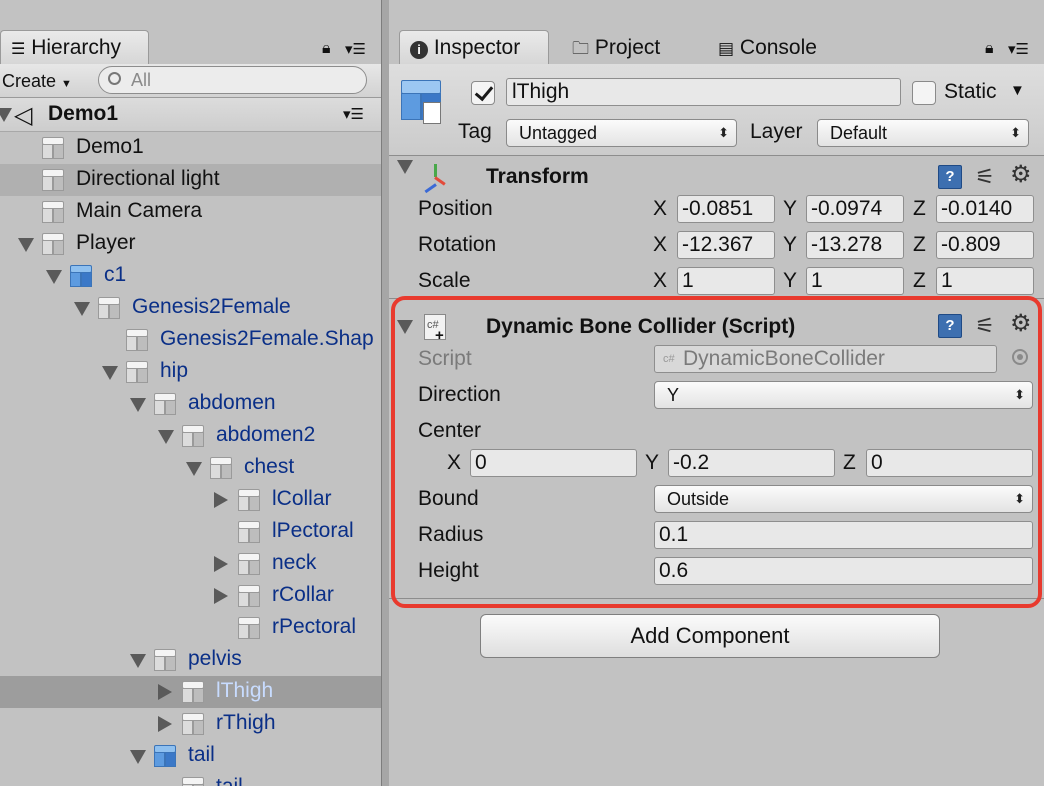 This screenshot has width=1044, height=786. I want to click on layer-dropdown: Default ⬍, so click(923, 133).